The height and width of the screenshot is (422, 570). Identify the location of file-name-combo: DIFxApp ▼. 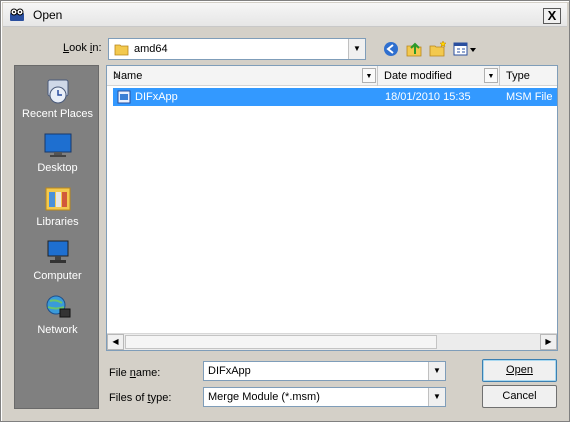
(324, 371).